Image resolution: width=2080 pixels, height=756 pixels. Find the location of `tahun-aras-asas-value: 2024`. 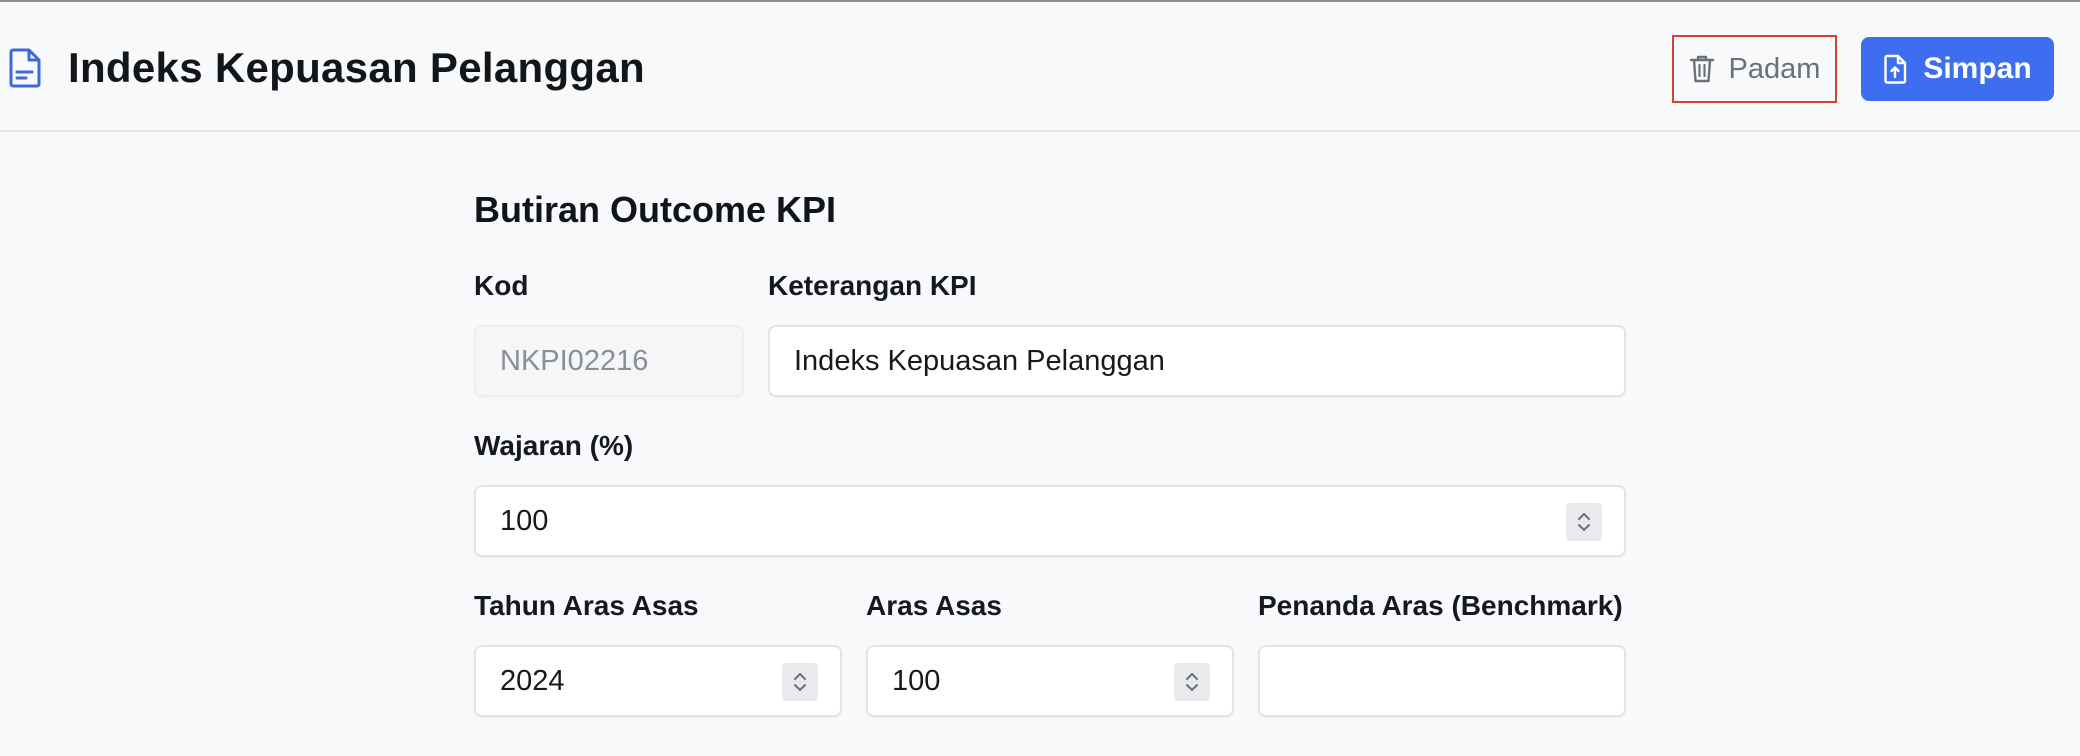

tahun-aras-asas-value: 2024 is located at coordinates (532, 680).